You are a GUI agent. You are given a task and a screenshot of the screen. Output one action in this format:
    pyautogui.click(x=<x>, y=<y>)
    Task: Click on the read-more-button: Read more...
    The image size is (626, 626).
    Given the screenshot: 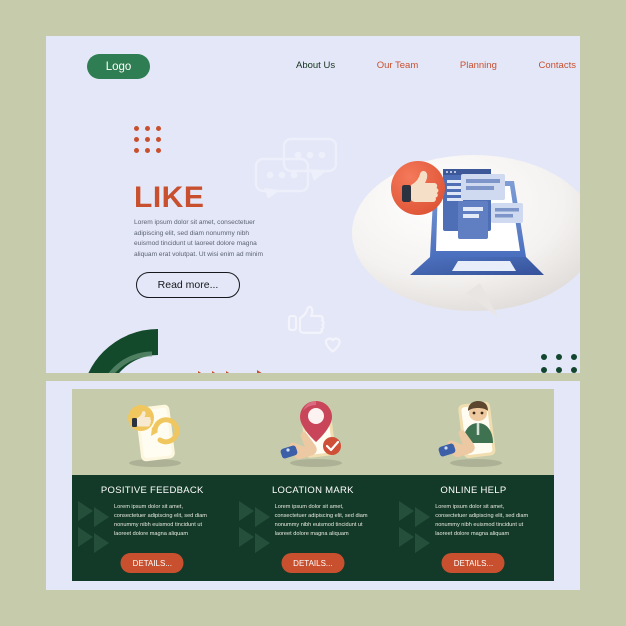 What is the action you would take?
    pyautogui.click(x=188, y=285)
    